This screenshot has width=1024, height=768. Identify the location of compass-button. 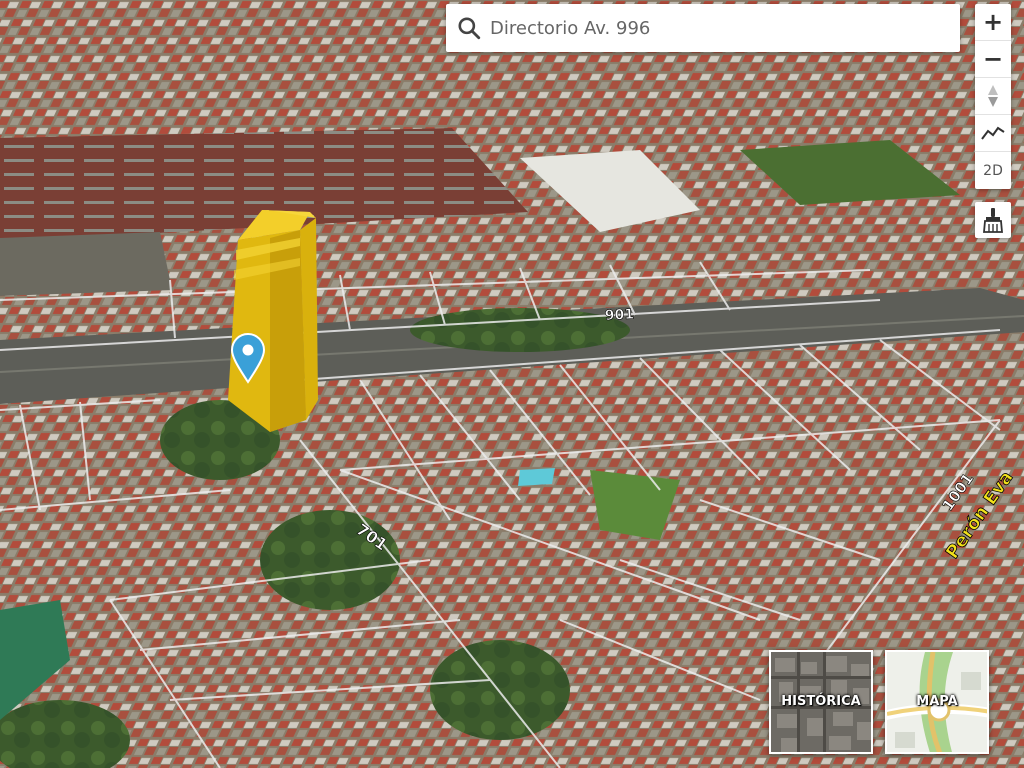
(993, 96).